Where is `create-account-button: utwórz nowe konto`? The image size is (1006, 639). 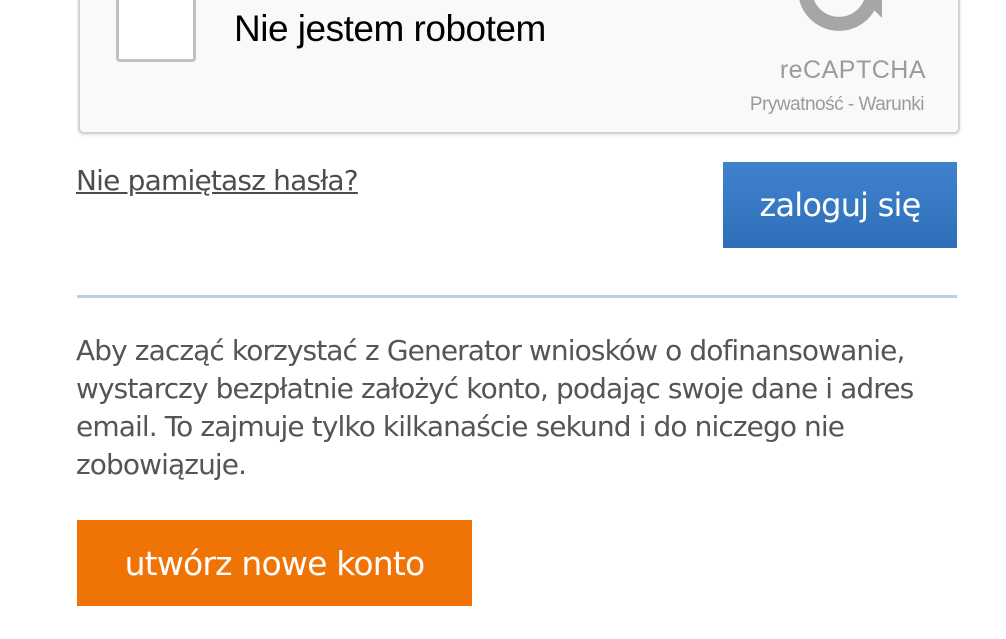 create-account-button: utwórz nowe konto is located at coordinates (274, 563).